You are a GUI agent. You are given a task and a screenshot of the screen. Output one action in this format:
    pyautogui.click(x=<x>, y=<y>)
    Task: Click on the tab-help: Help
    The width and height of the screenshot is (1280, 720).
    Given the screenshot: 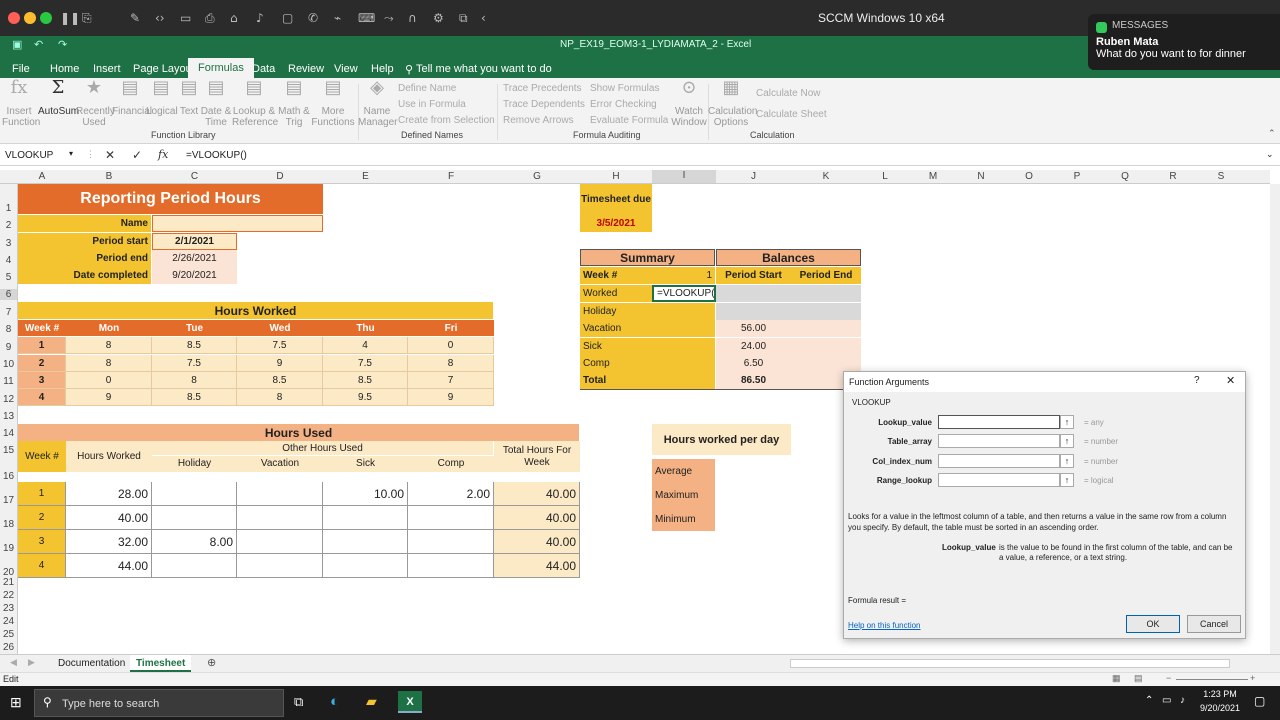 What is the action you would take?
    pyautogui.click(x=382, y=69)
    